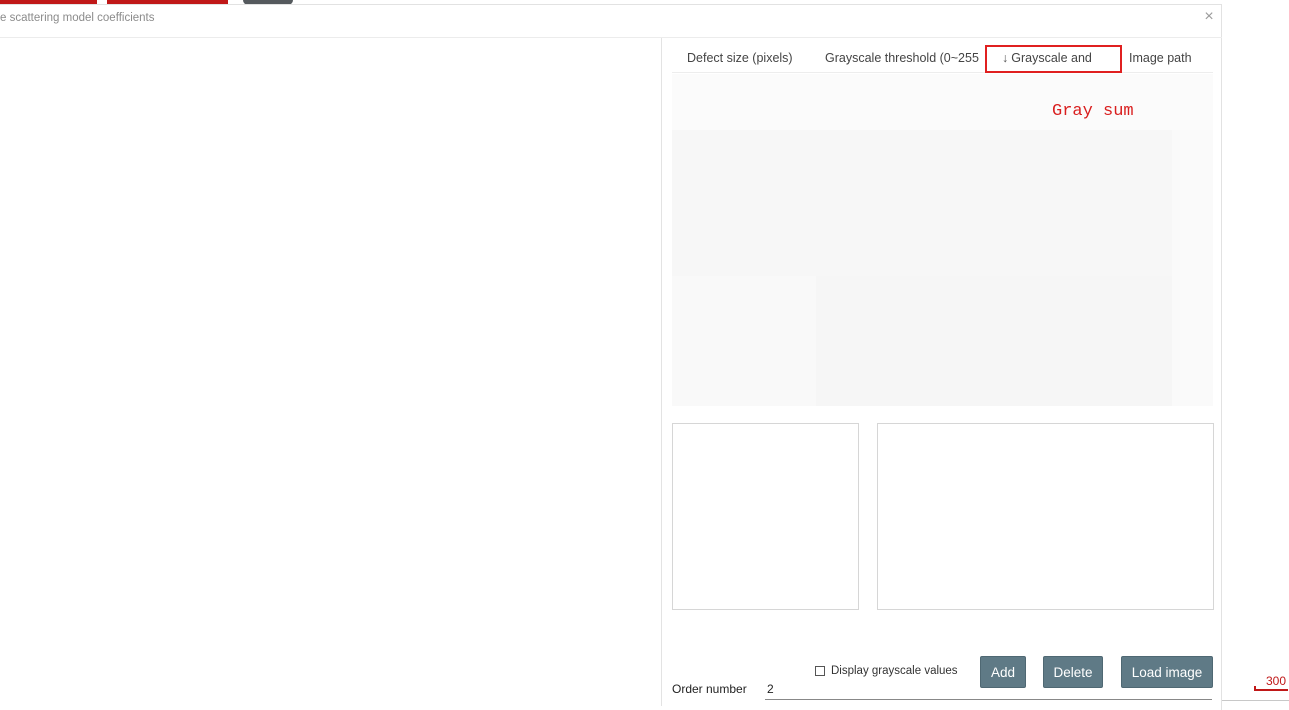 The image size is (1289, 710). What do you see at coordinates (1209, 17) in the screenshot?
I see `close-icon: ×` at bounding box center [1209, 17].